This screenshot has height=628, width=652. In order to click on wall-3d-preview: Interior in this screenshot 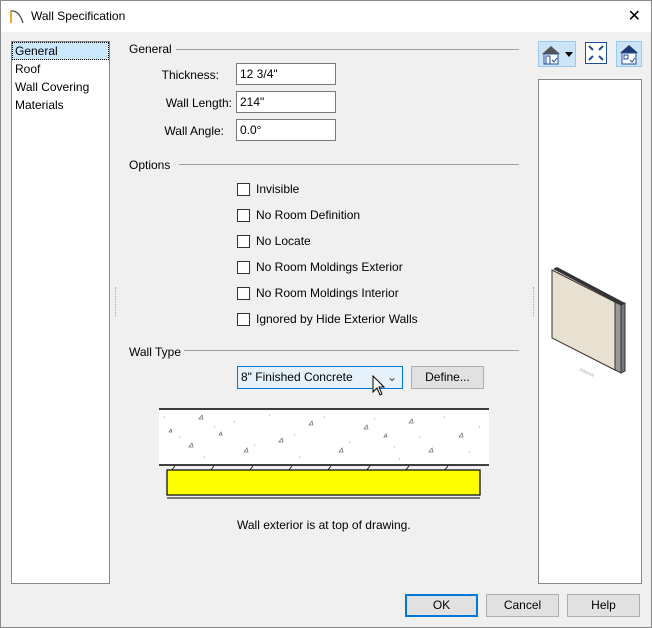, I will do `click(590, 331)`.